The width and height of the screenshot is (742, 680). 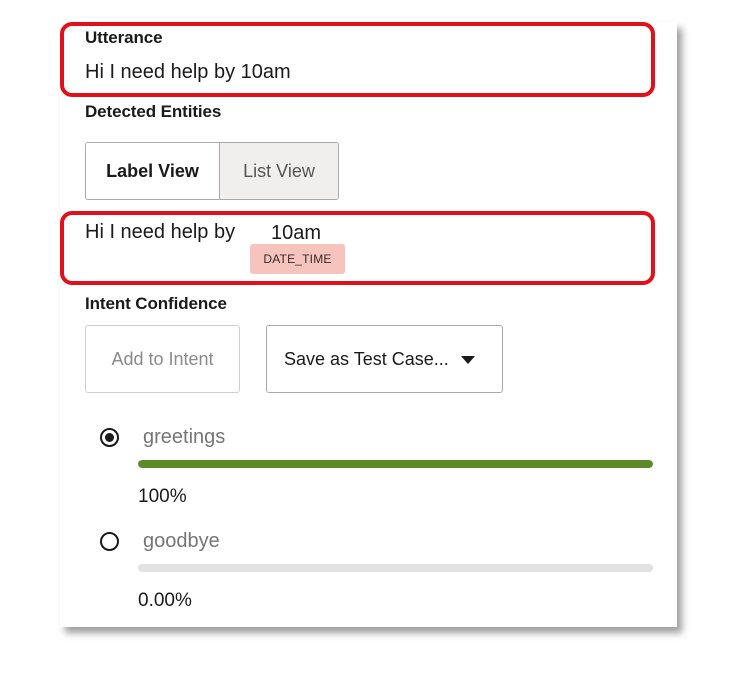 I want to click on intent-name-greetings: greetings, so click(x=184, y=437).